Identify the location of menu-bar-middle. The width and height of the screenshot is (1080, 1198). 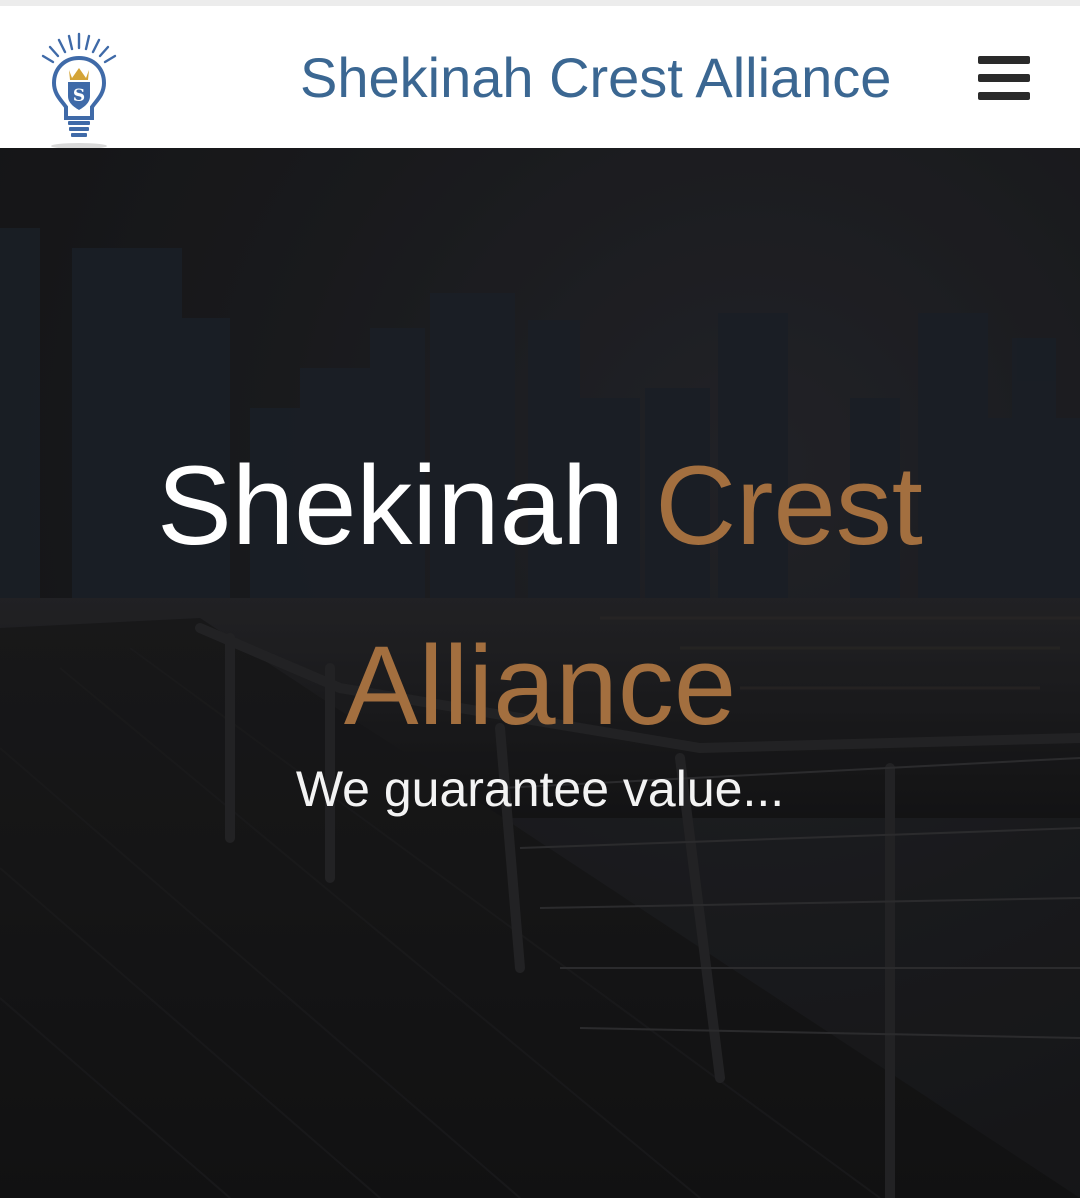
(1004, 78).